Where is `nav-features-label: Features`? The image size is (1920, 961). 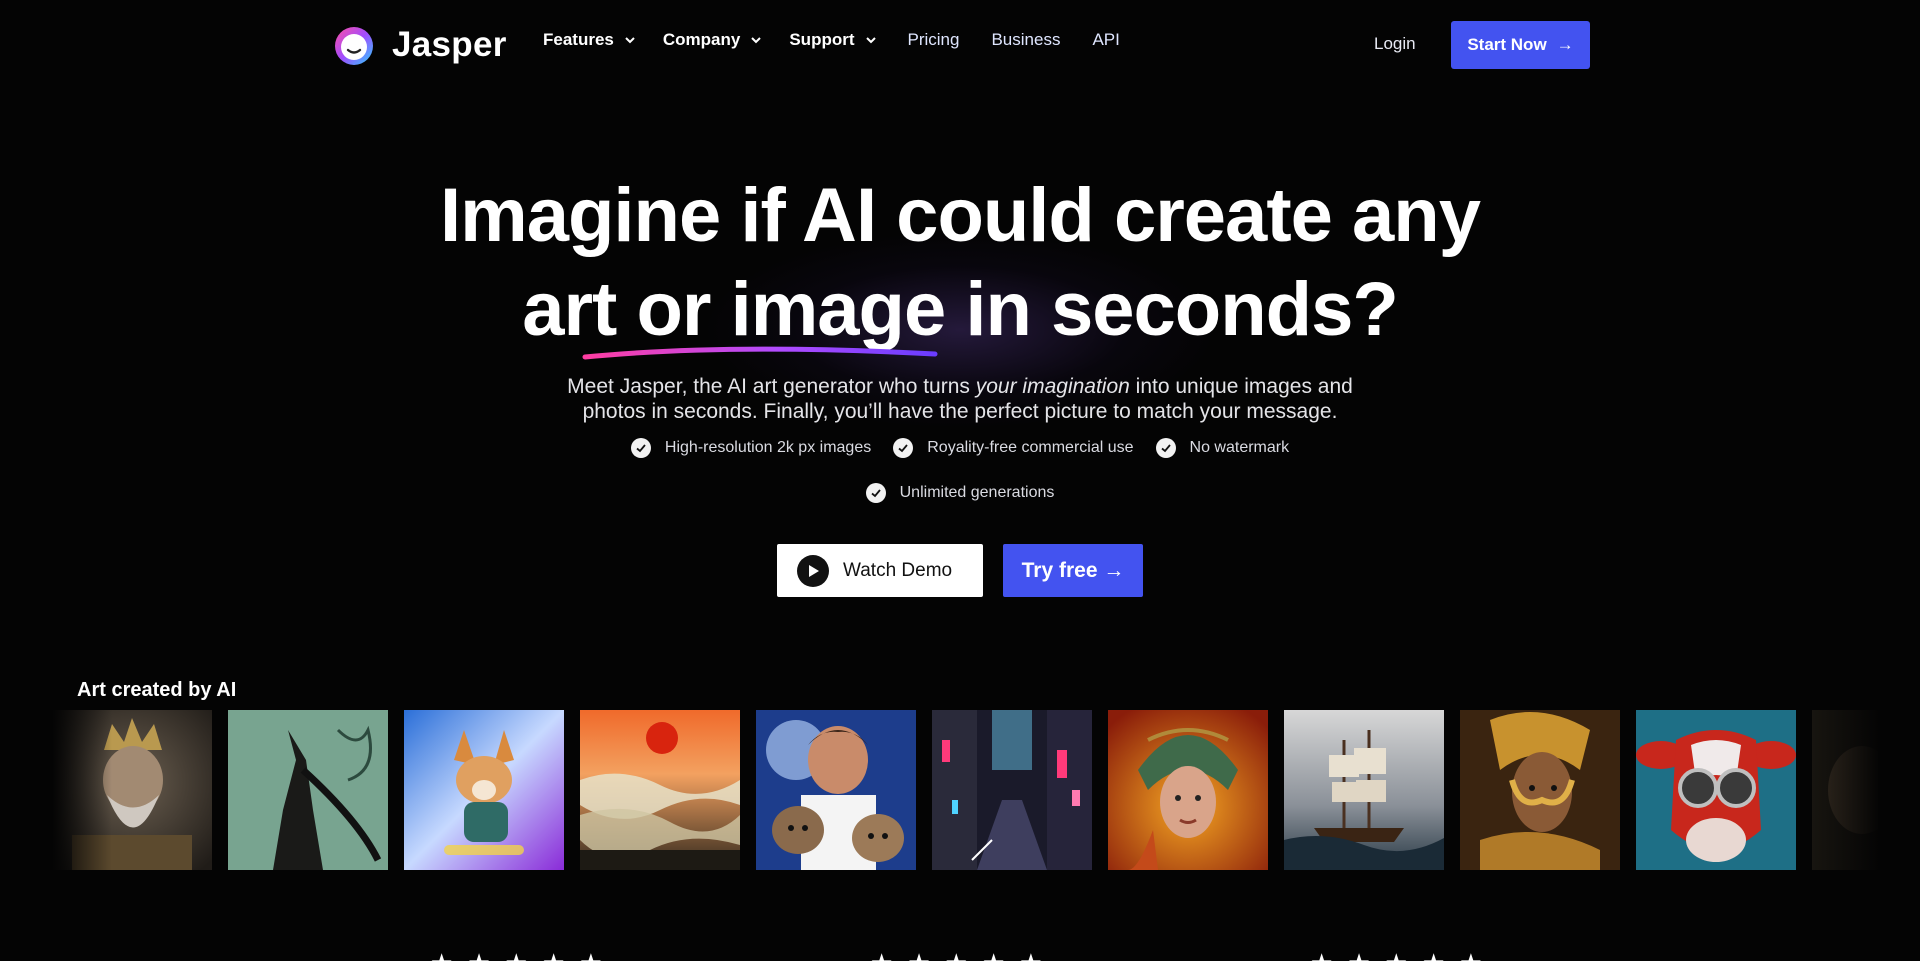 nav-features-label: Features is located at coordinates (578, 39).